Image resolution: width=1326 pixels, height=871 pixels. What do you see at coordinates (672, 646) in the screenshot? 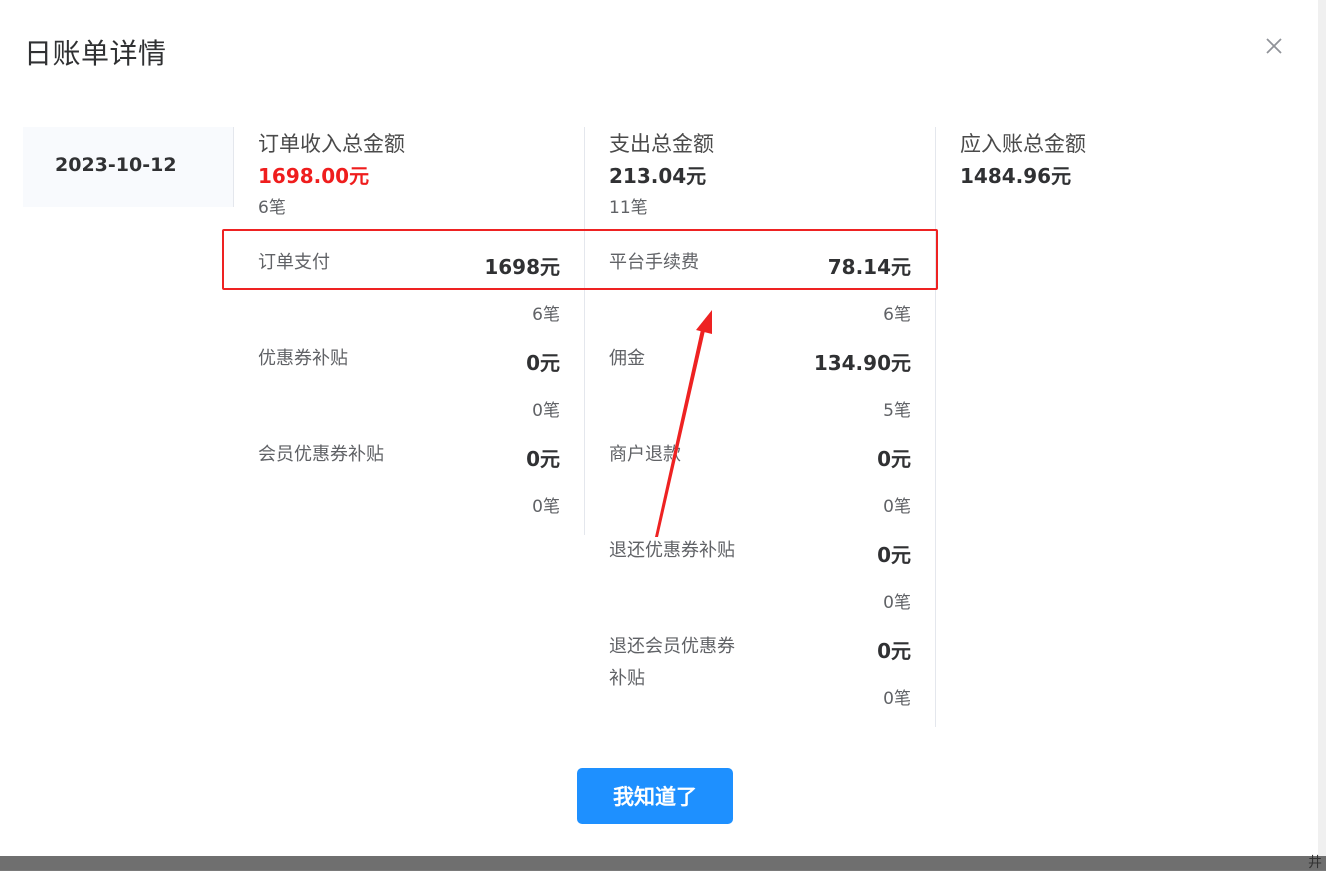
I see `expense-item-label: 退还会员优惠券` at bounding box center [672, 646].